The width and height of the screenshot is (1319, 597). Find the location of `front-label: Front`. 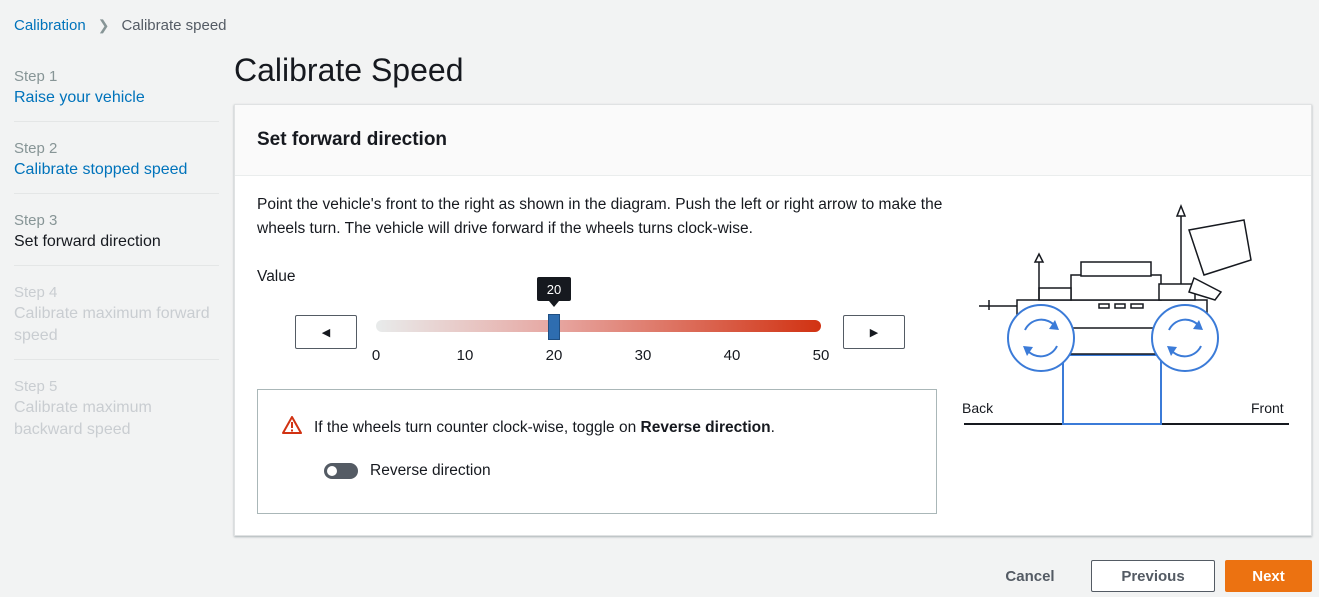

front-label: Front is located at coordinates (1267, 408).